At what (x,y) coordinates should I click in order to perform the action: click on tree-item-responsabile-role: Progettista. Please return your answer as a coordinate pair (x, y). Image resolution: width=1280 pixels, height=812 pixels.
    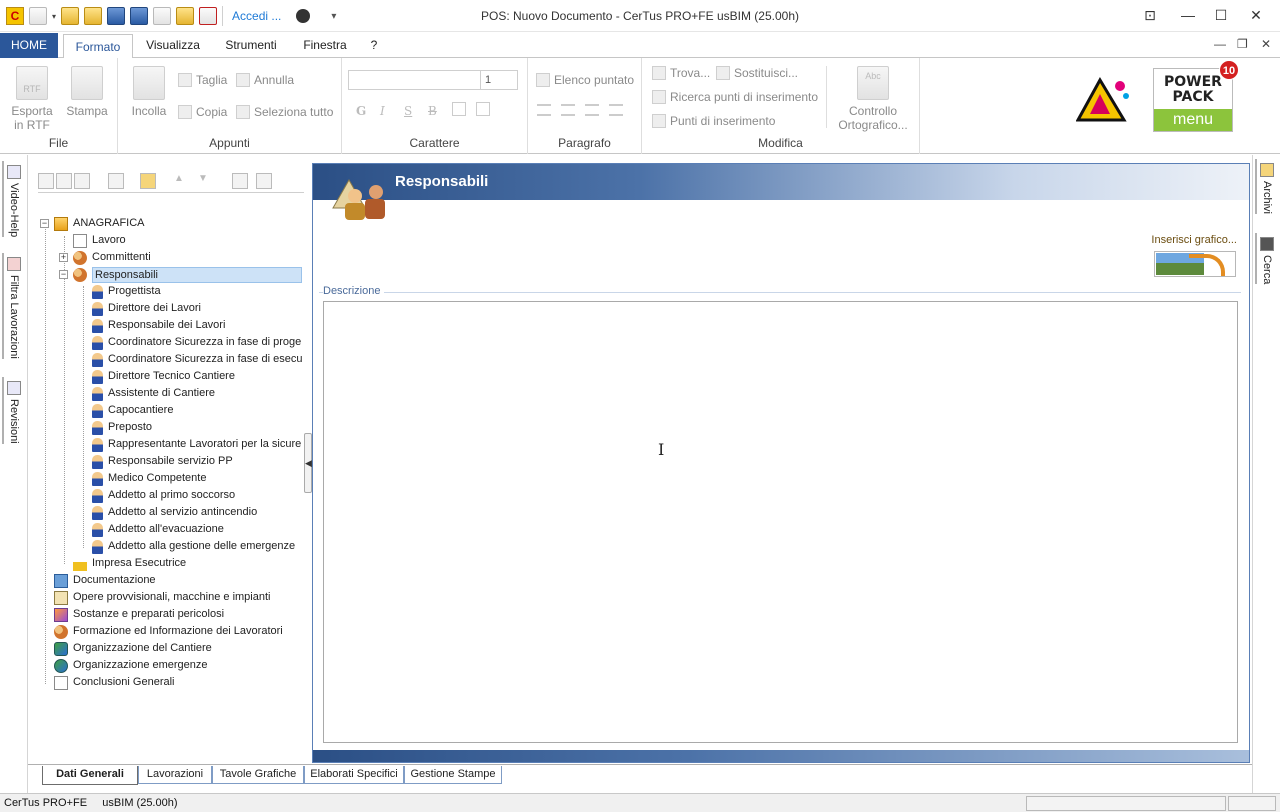
    Looking at the image, I should click on (126, 291).